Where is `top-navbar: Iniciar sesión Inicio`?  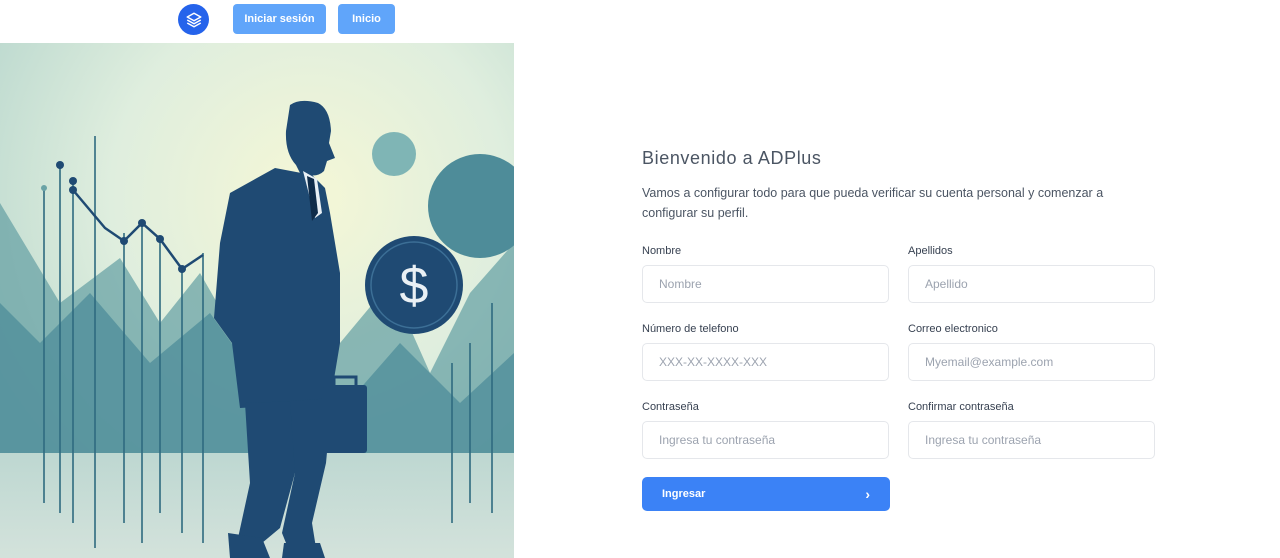
top-navbar: Iniciar sesión Inicio is located at coordinates (640, 21).